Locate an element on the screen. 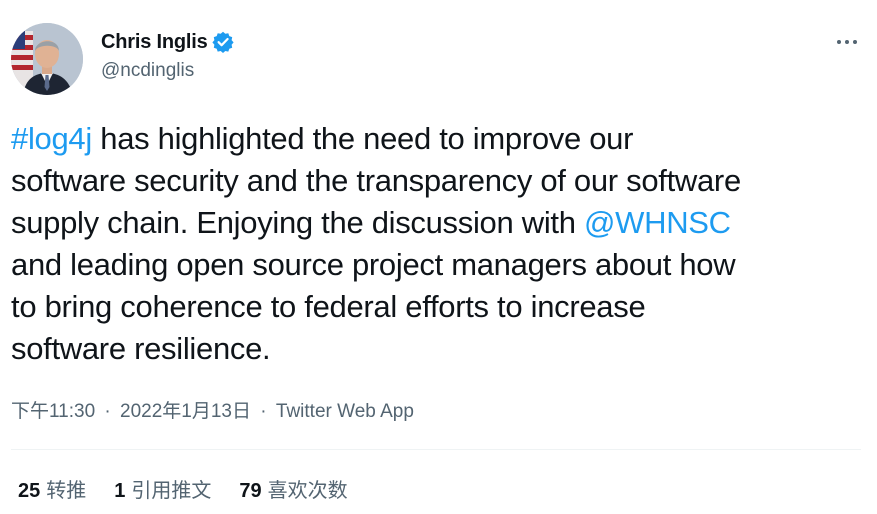 The width and height of the screenshot is (877, 514). quotes-label: 引用推文 is located at coordinates (171, 491).